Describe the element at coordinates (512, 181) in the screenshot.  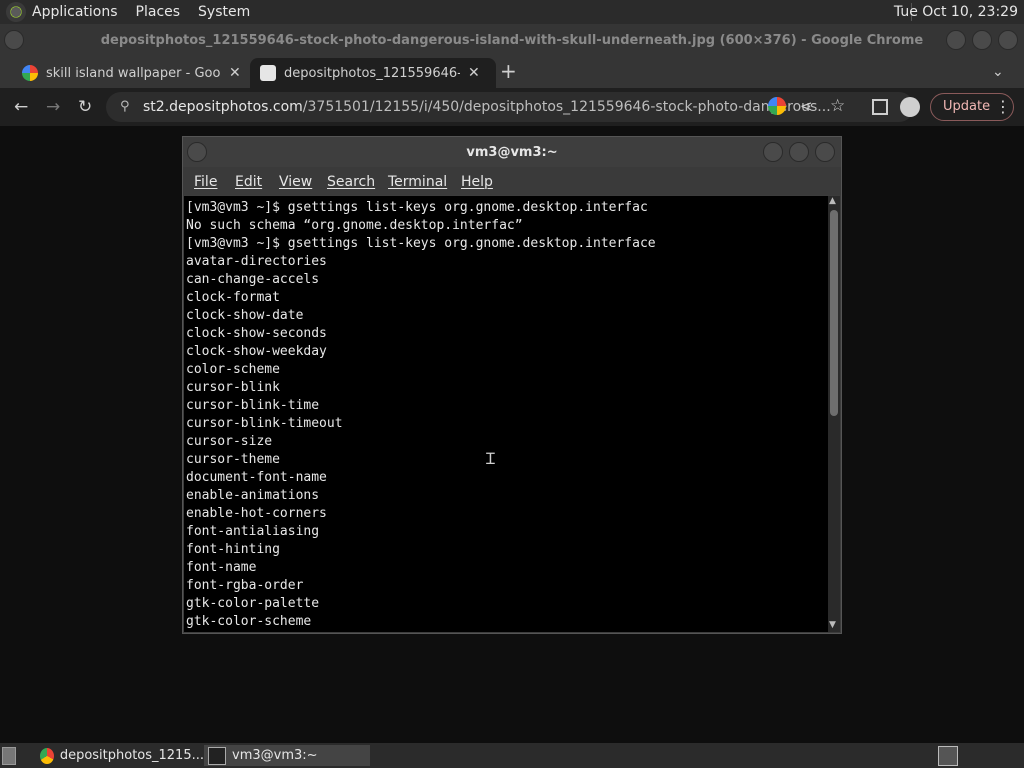
I see `terminal-menubar: File Edit View Search Terminal Help` at that location.